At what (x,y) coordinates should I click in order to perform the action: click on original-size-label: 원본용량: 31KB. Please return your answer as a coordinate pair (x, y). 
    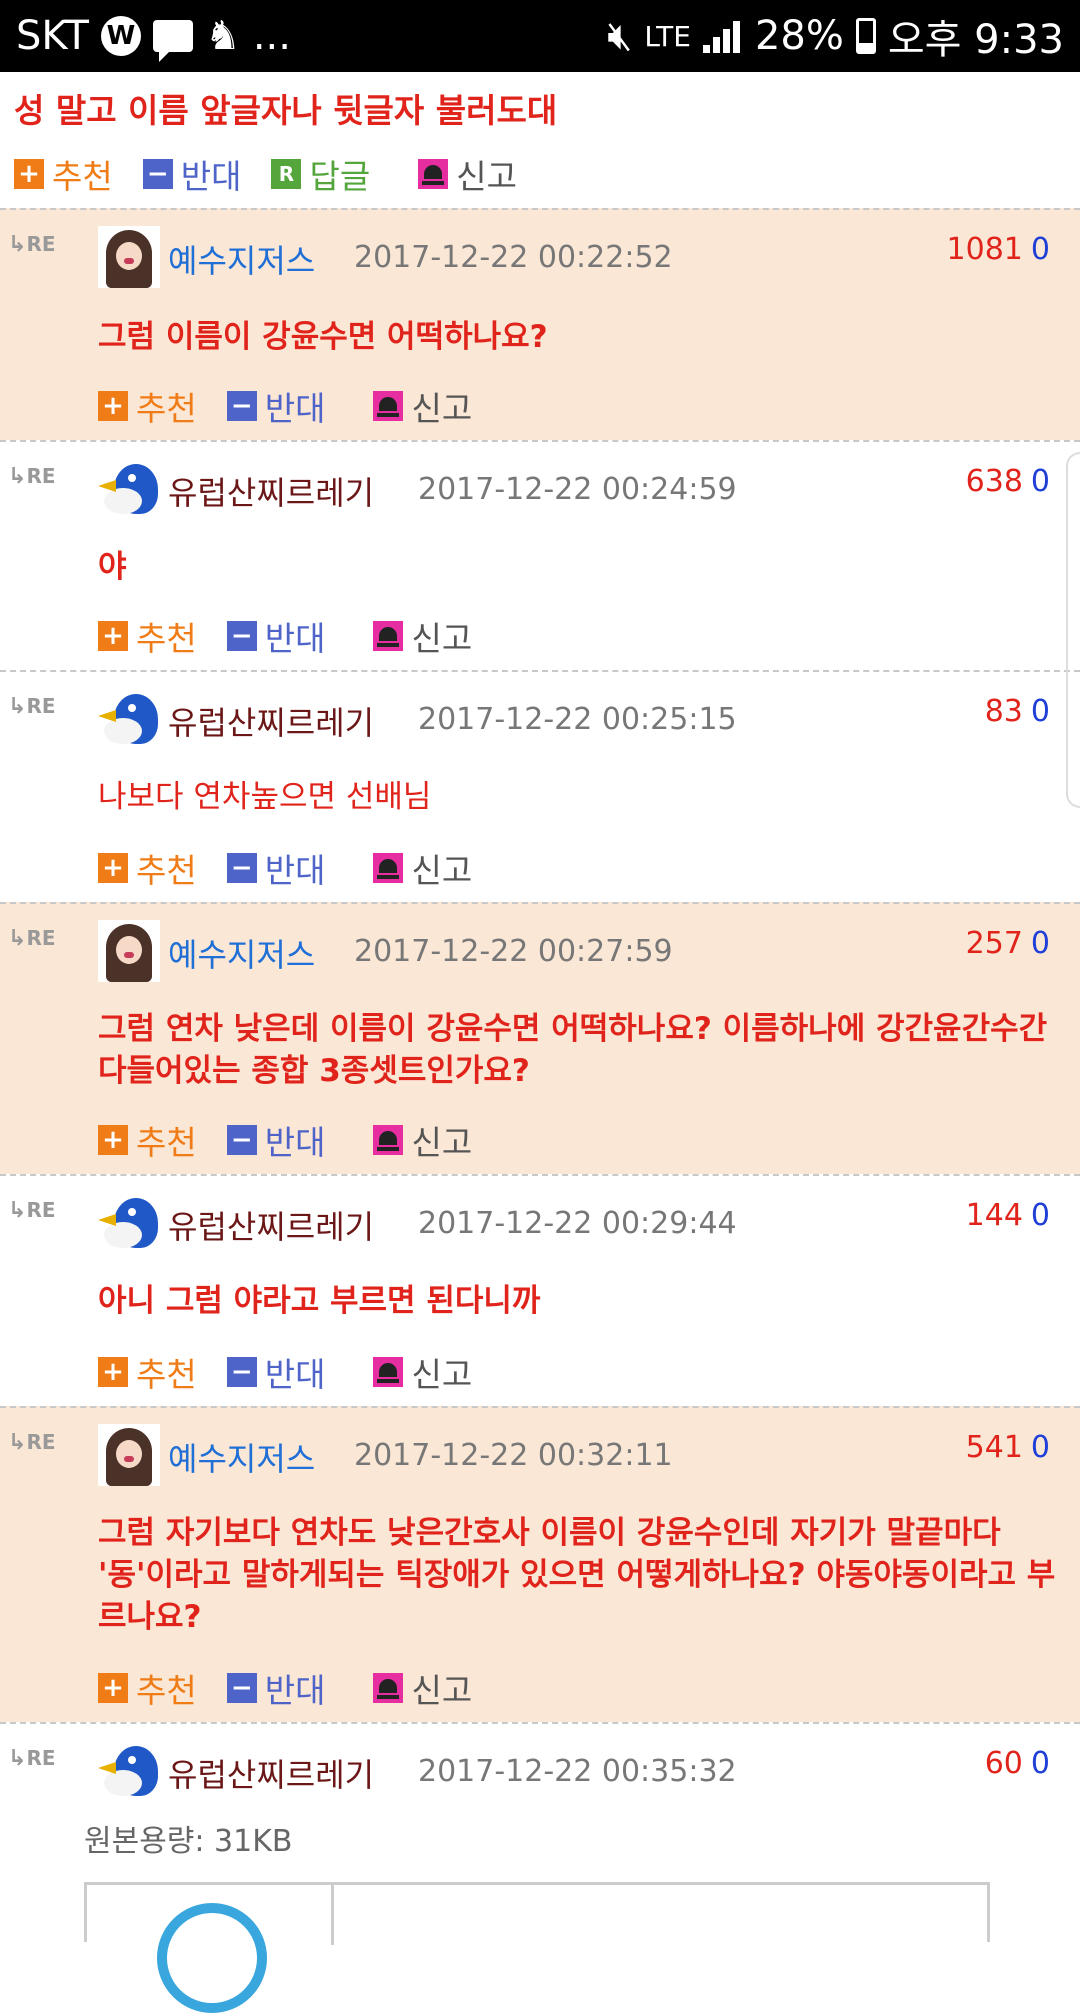
    Looking at the image, I should click on (188, 1841).